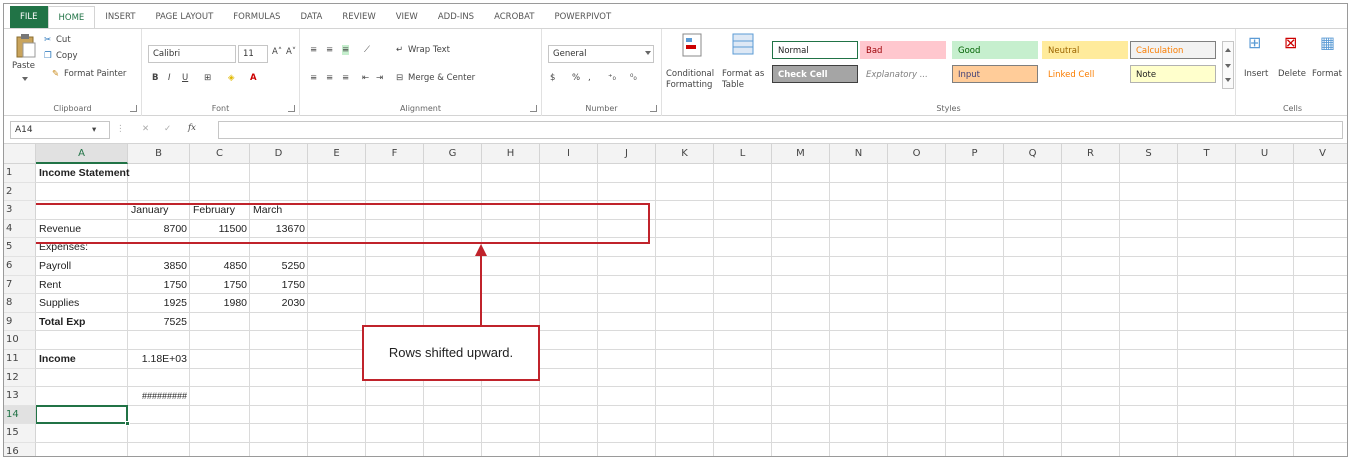  I want to click on cell-style-calculation: Calculation, so click(1173, 50).